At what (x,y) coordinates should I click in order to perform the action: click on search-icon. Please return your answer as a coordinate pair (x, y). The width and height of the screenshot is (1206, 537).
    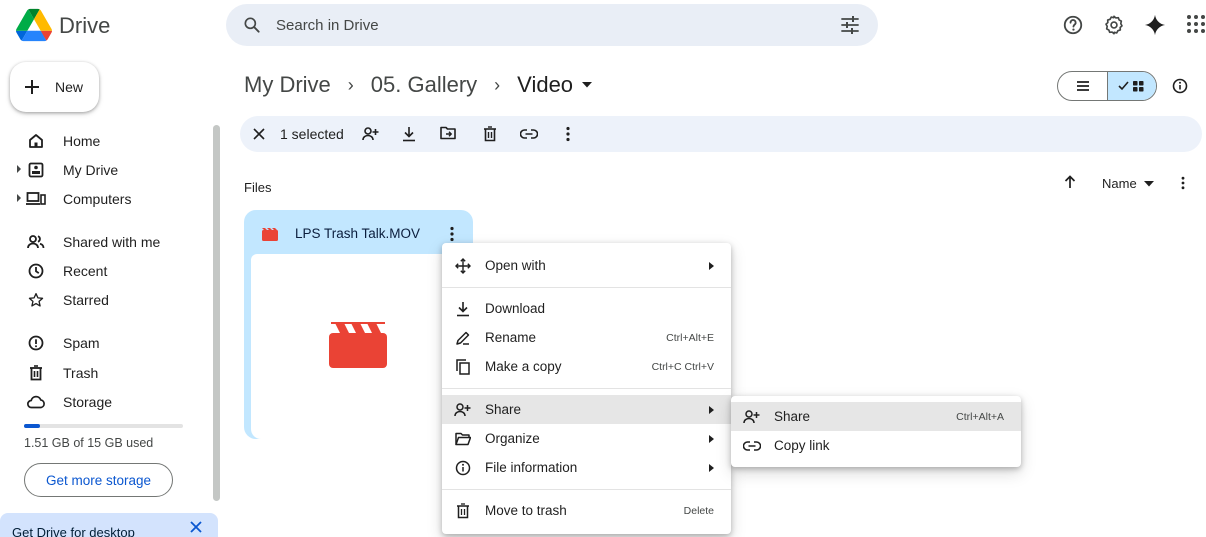
    Looking at the image, I should click on (252, 25).